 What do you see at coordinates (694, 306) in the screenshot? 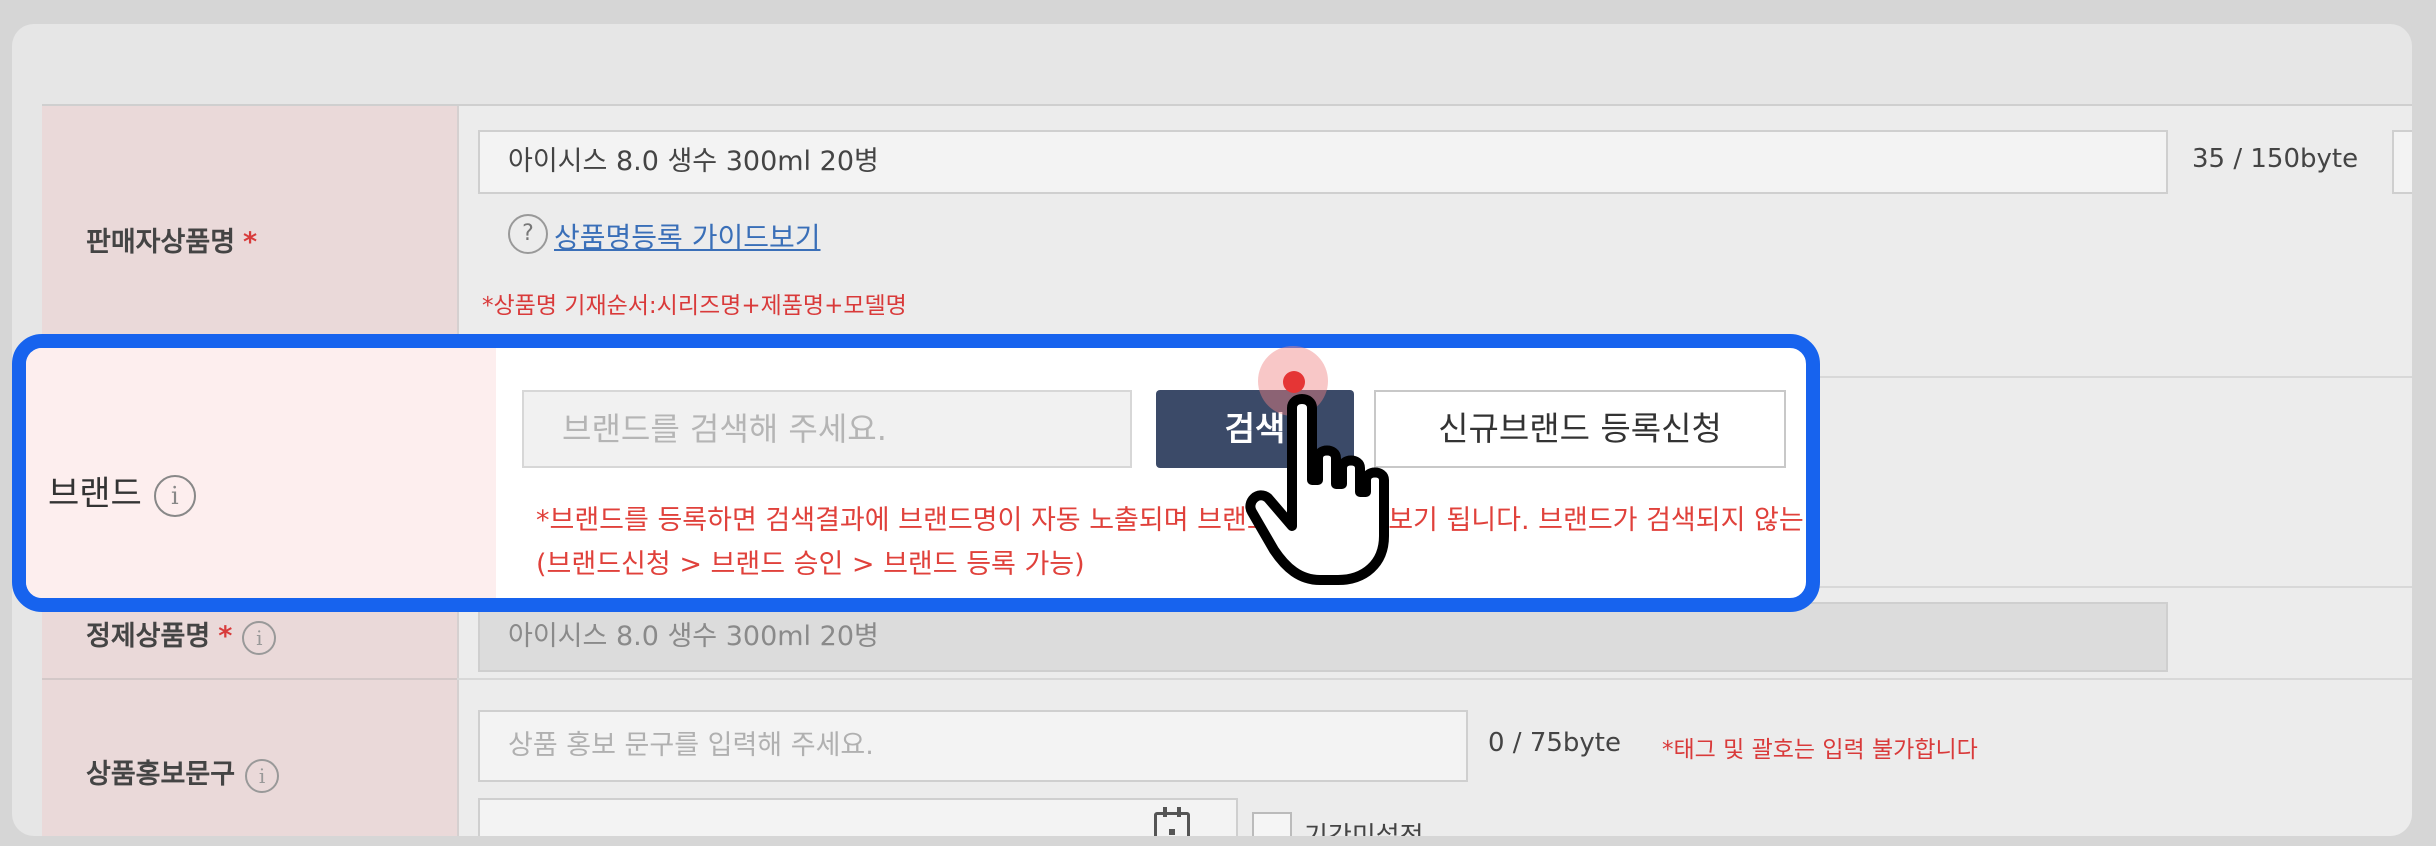
I see `product-name-order-notice: *상품명 기재순서:시리즈명+제품명+모델명` at bounding box center [694, 306].